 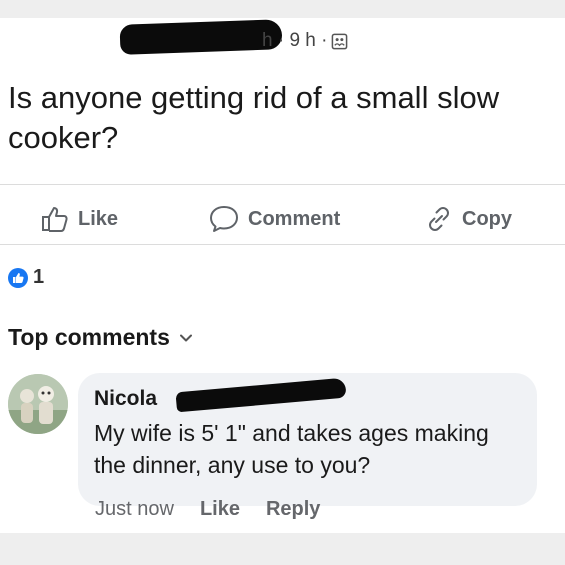 What do you see at coordinates (38, 404) in the screenshot?
I see `avatar` at bounding box center [38, 404].